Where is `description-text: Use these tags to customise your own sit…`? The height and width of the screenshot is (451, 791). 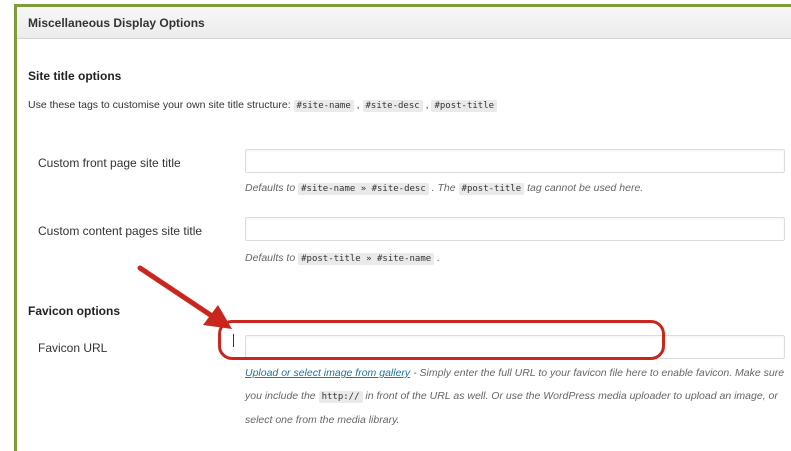
description-text: Use these tags to customise your own sit… is located at coordinates (159, 105).